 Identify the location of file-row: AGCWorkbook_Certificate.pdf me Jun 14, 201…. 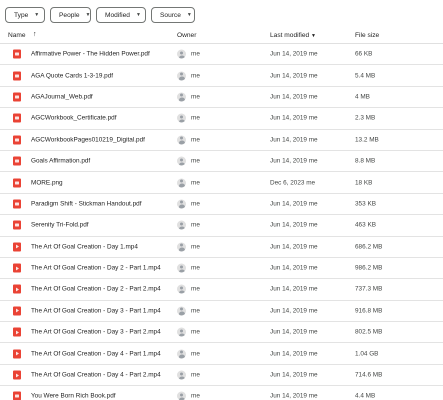
(221, 119).